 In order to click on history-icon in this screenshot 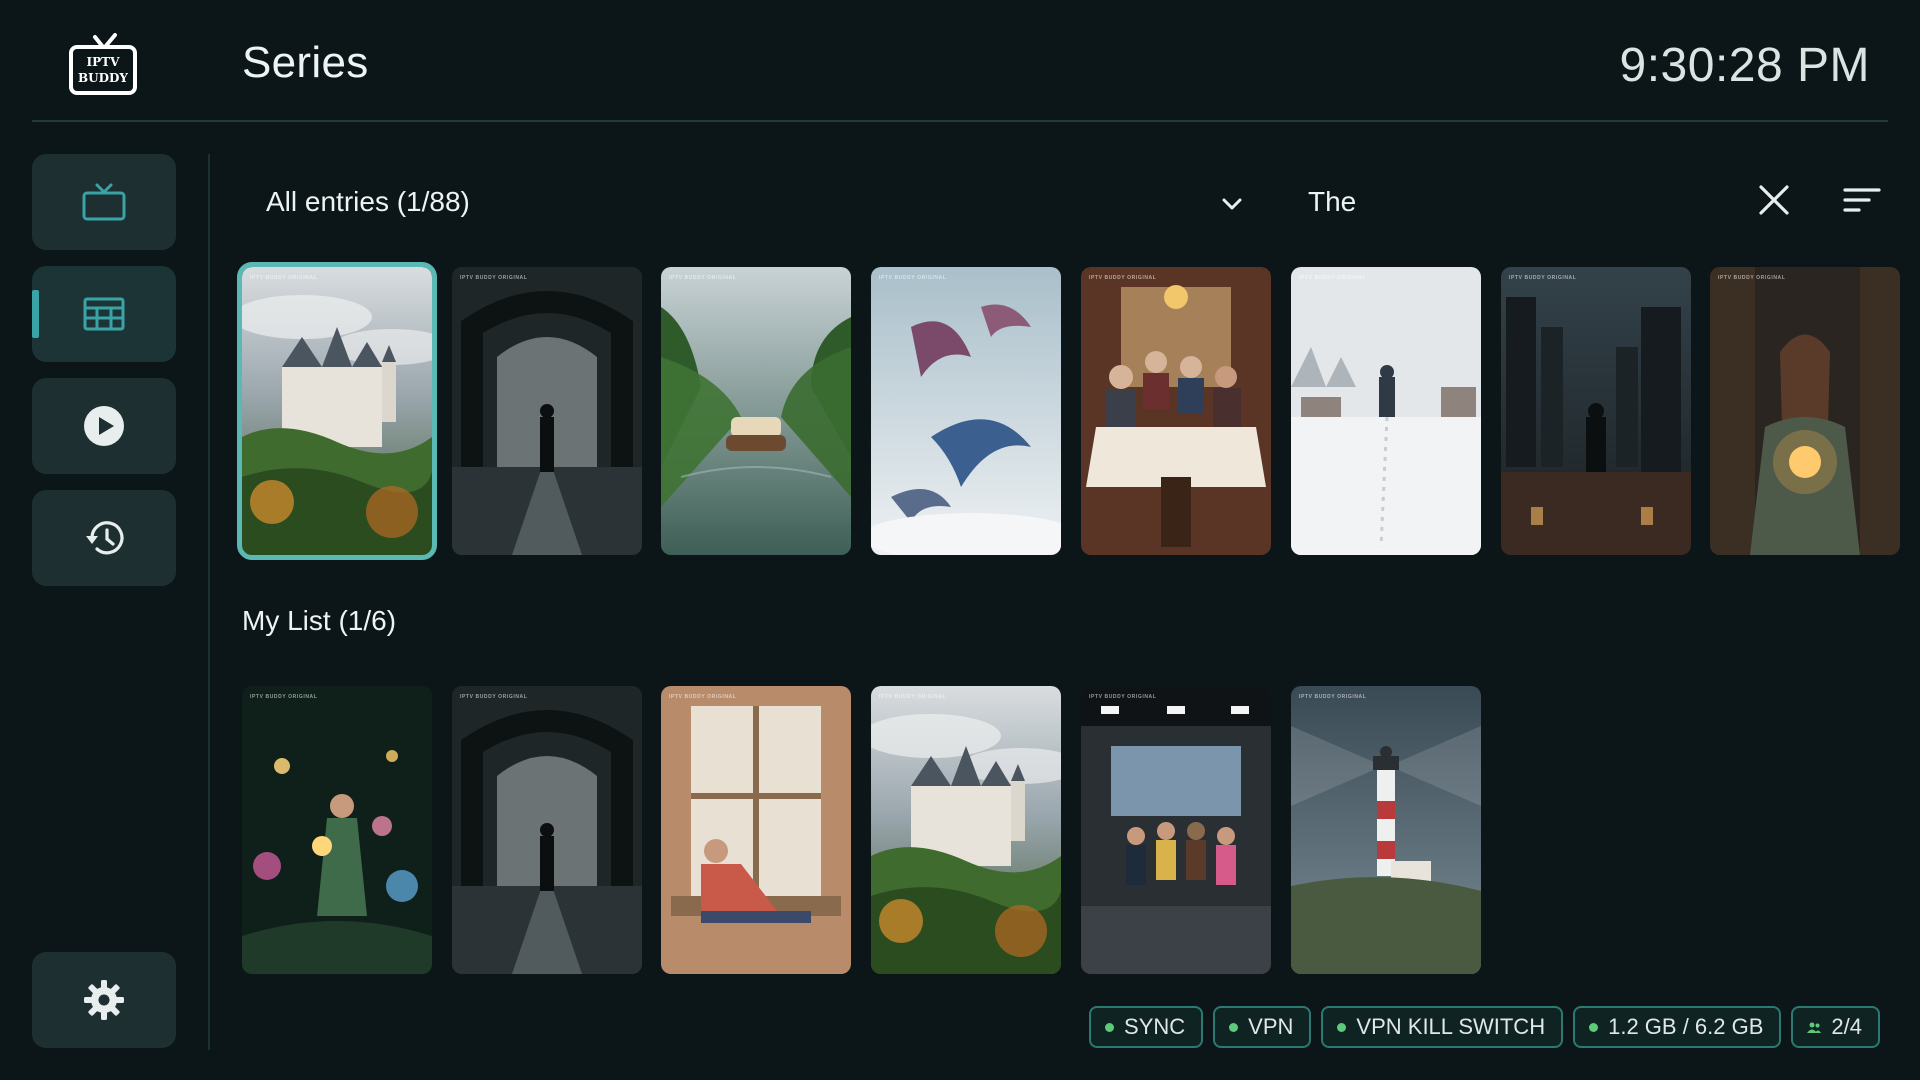, I will do `click(104, 538)`.